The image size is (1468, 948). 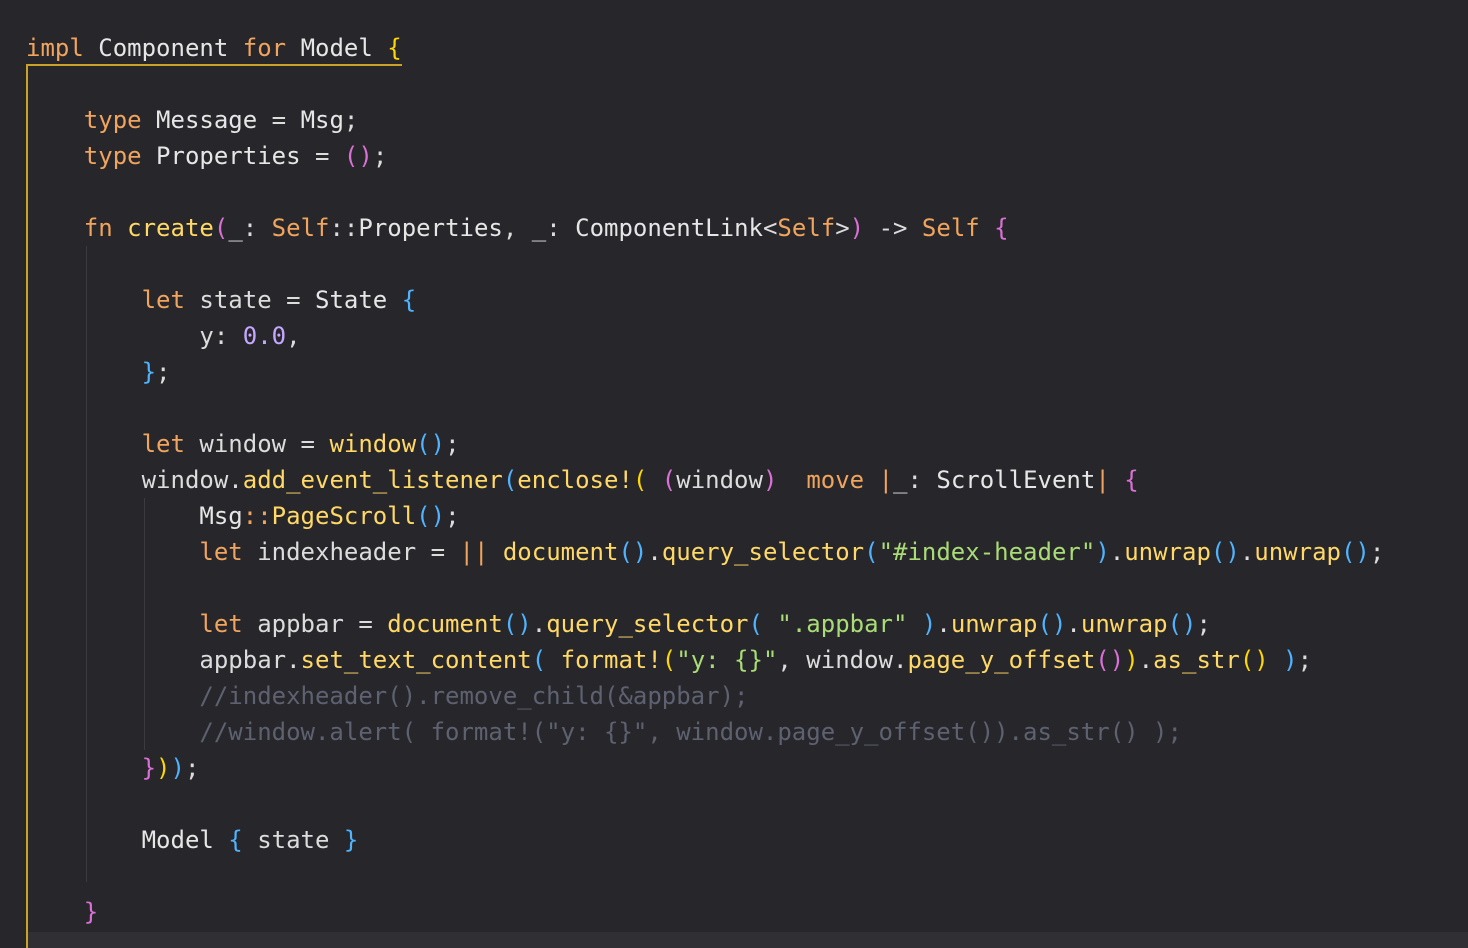 I want to click on code-token: let, so click(x=163, y=300).